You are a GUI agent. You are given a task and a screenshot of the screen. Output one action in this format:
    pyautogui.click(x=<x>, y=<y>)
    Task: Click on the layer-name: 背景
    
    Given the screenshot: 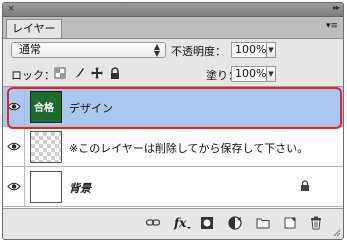 What is the action you would take?
    pyautogui.click(x=80, y=188)
    